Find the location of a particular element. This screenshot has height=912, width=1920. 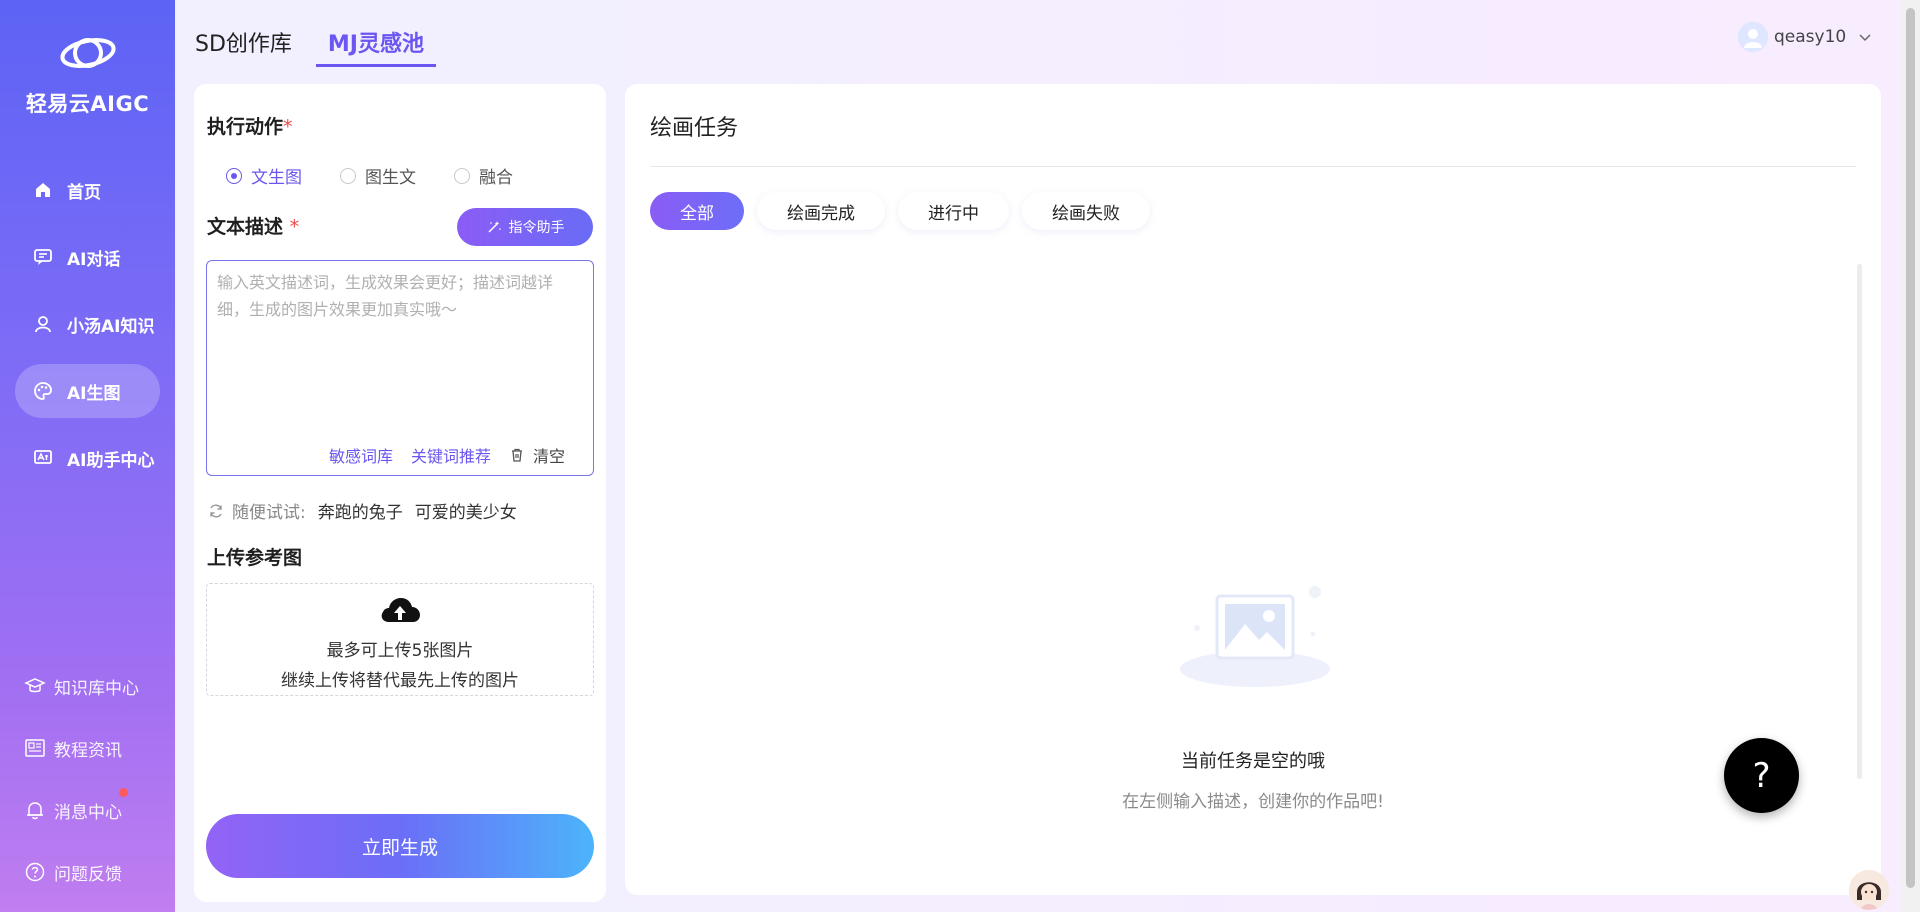

sidebar-bottom-nav: 知识库中心 教程资讯 消息中心 问题反馈 is located at coordinates (94, 791).